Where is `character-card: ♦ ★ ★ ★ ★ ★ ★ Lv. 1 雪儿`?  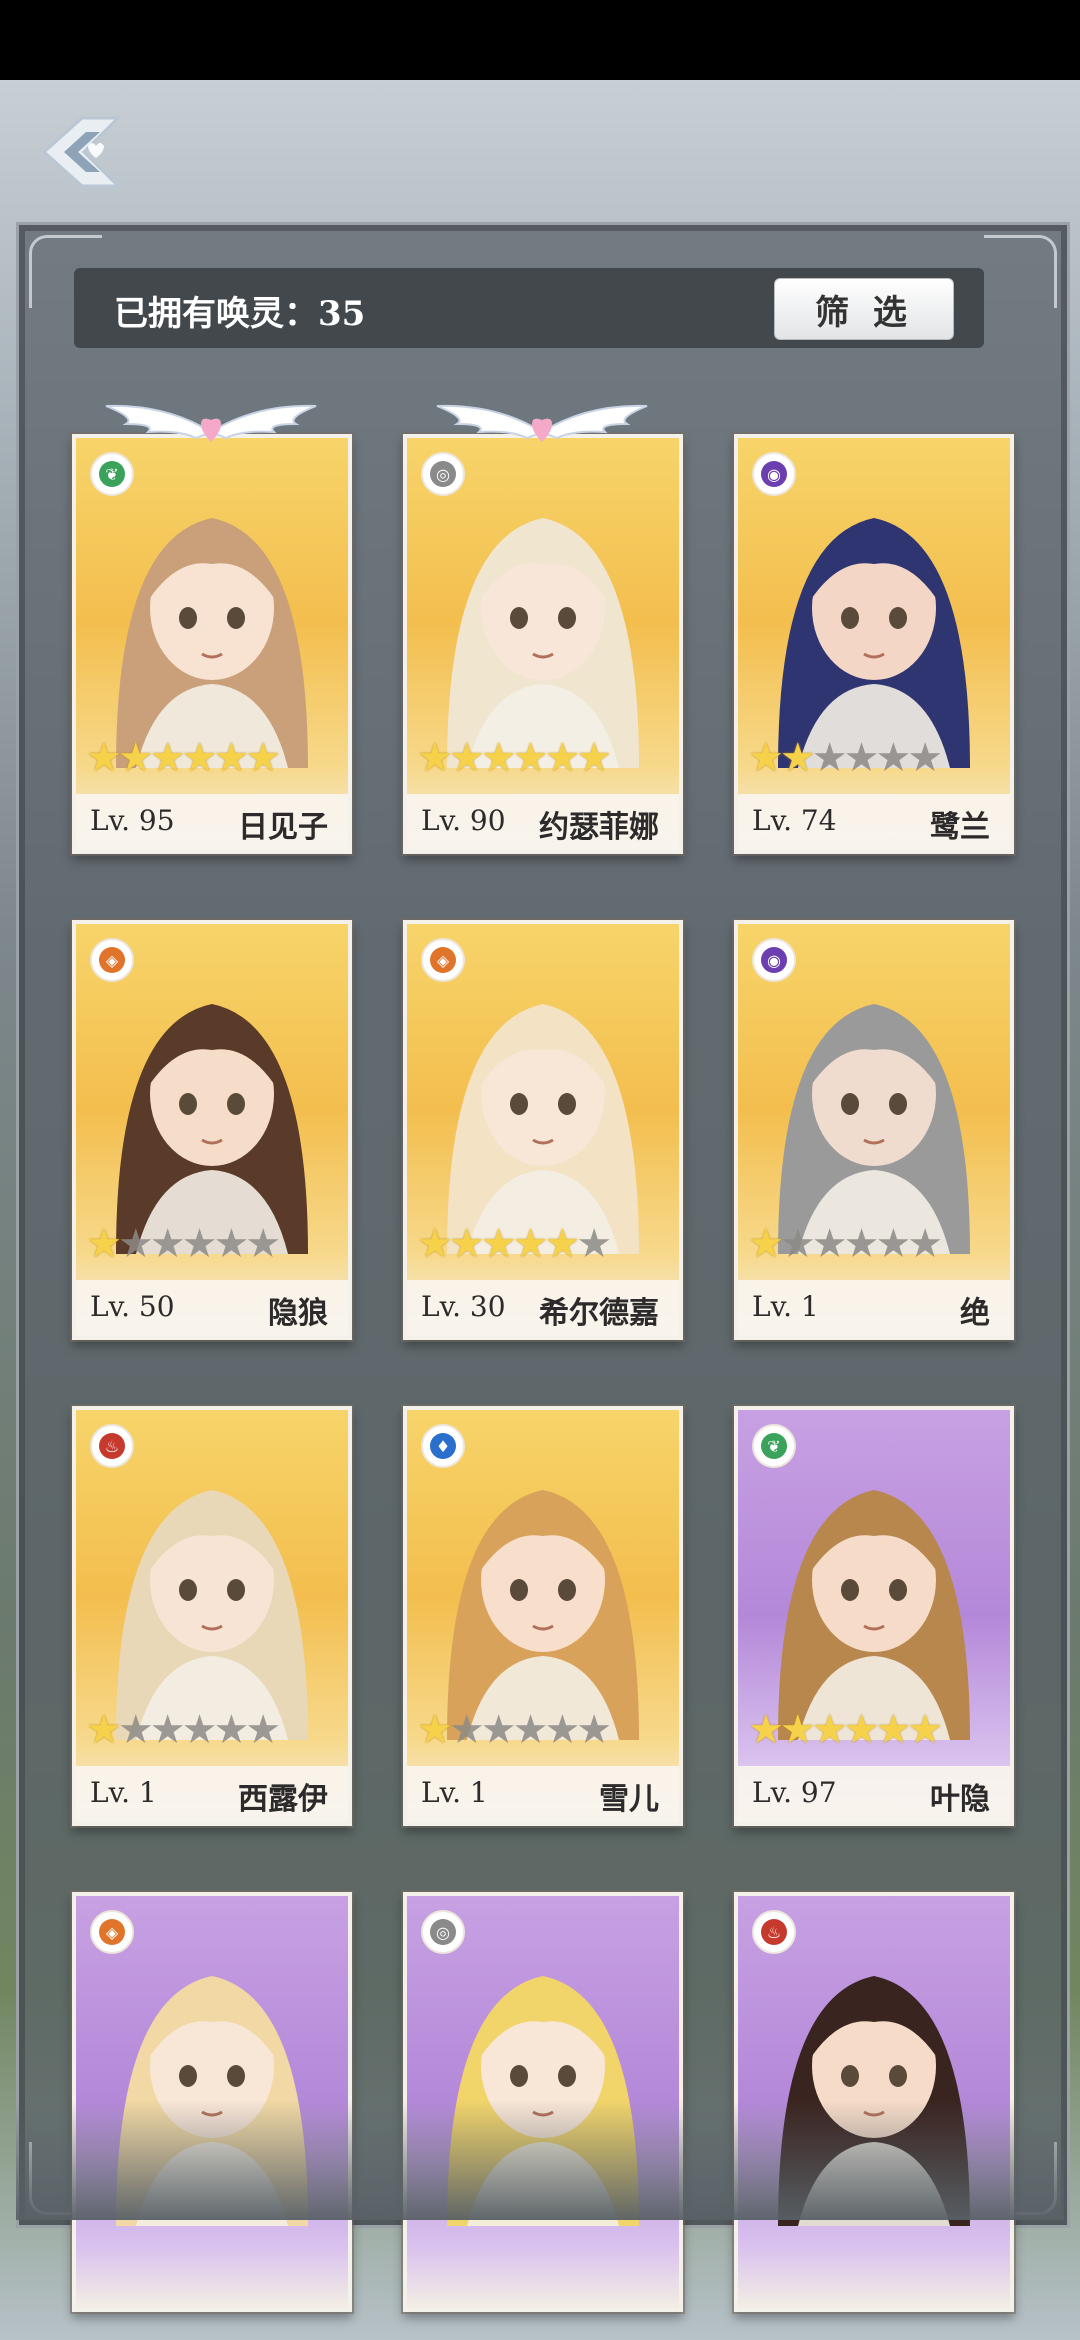 character-card: ♦ ★ ★ ★ ★ ★ ★ Lv. 1 雪儿 is located at coordinates (543, 1616).